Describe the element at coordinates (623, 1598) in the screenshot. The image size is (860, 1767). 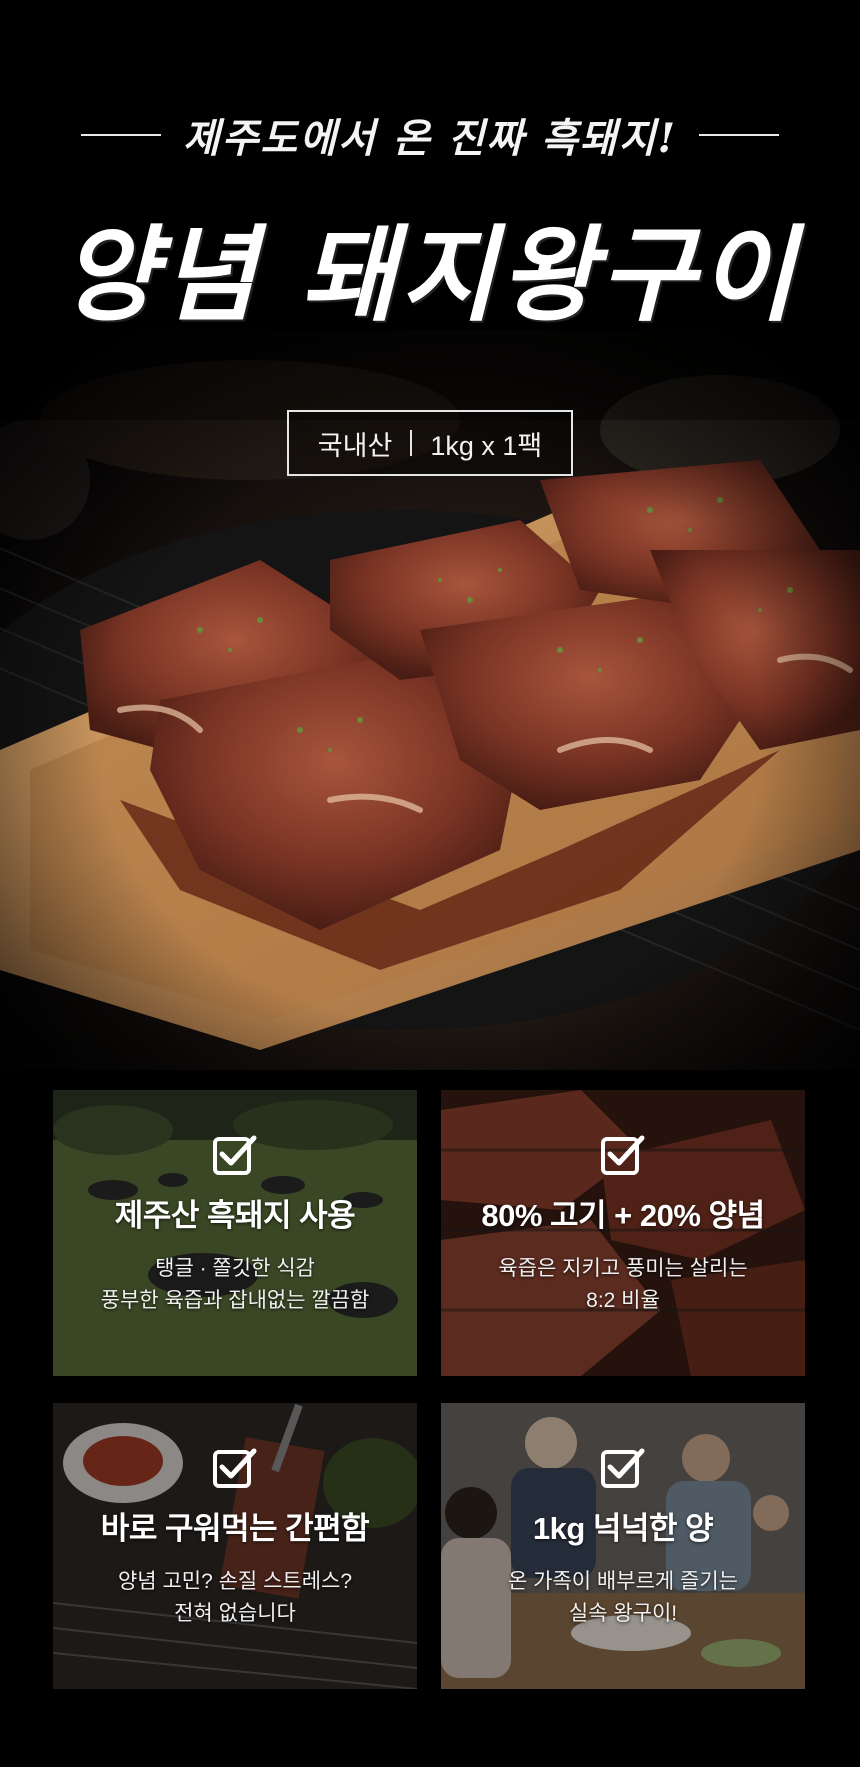
I see `feature-description: 온 가족이 배부르게 즐기는 실속 왕구이!` at that location.